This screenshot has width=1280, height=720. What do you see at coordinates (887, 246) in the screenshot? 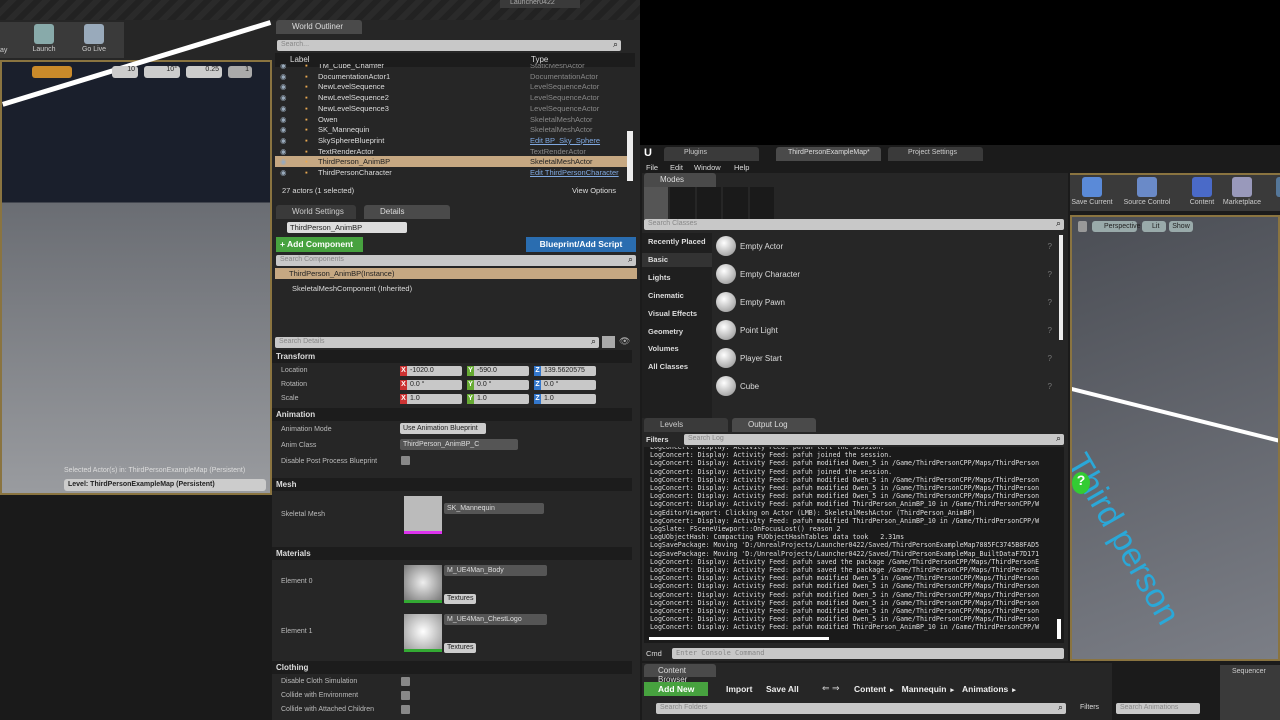
I see `class-item: Empty Actor?` at bounding box center [887, 246].